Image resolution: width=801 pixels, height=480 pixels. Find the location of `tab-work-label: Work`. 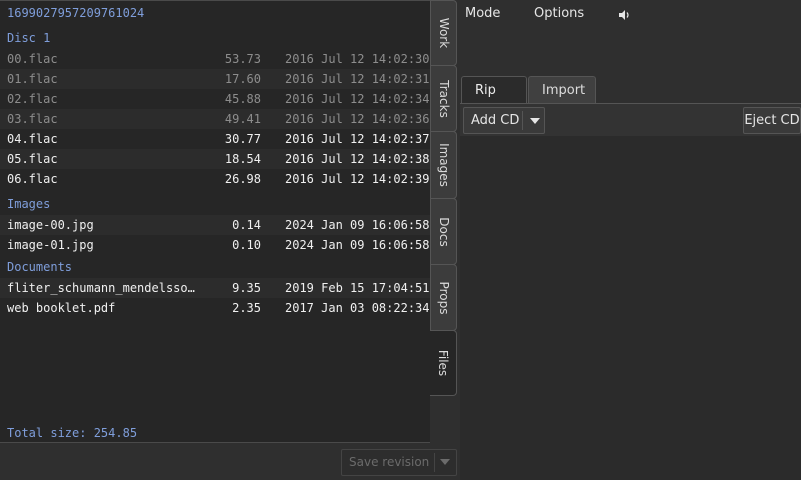

tab-work-label: Work is located at coordinates (443, 33).